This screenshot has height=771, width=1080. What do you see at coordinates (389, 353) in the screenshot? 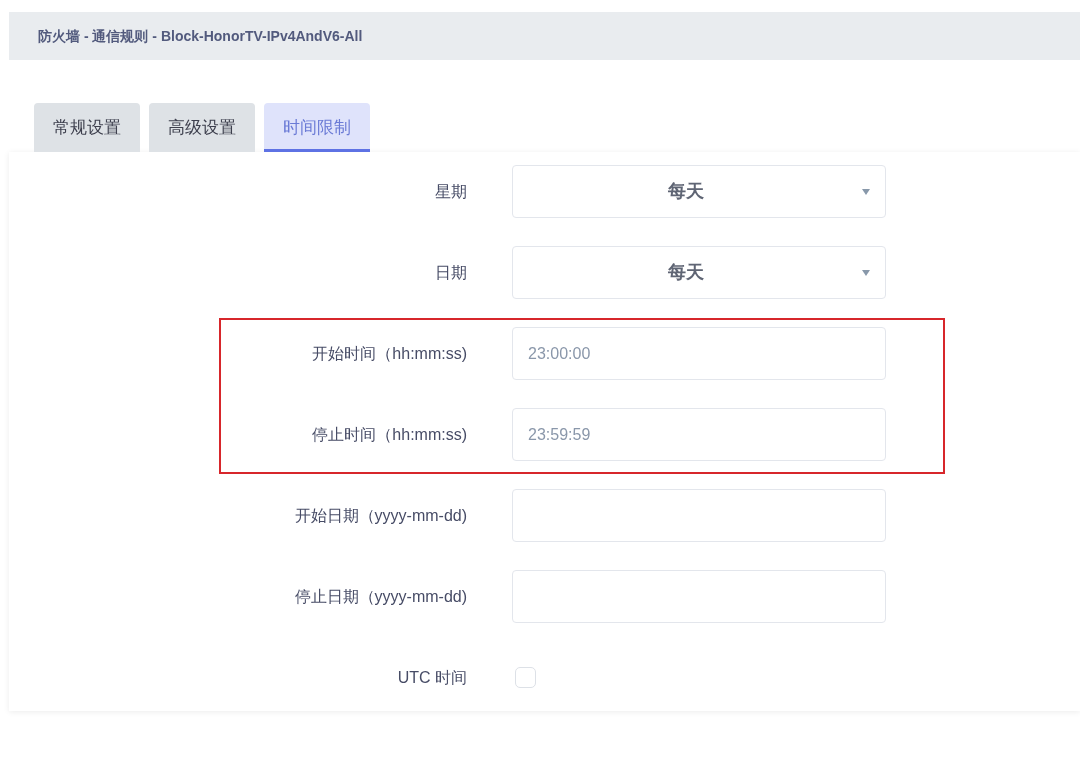
I see `field-label: 开始时间（hh:mm:ss)` at bounding box center [389, 353].